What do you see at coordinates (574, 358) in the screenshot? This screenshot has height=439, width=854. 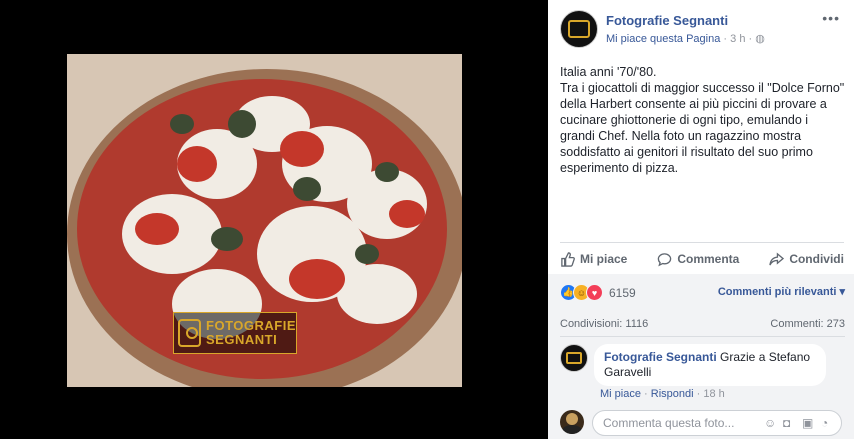 I see `comment-avatar` at bounding box center [574, 358].